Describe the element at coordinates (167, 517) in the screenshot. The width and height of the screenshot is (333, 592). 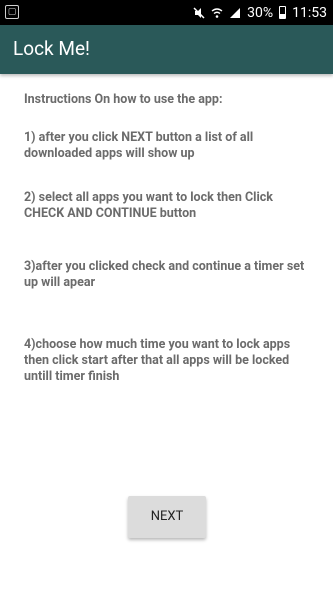
I see `next-button: NEXT` at that location.